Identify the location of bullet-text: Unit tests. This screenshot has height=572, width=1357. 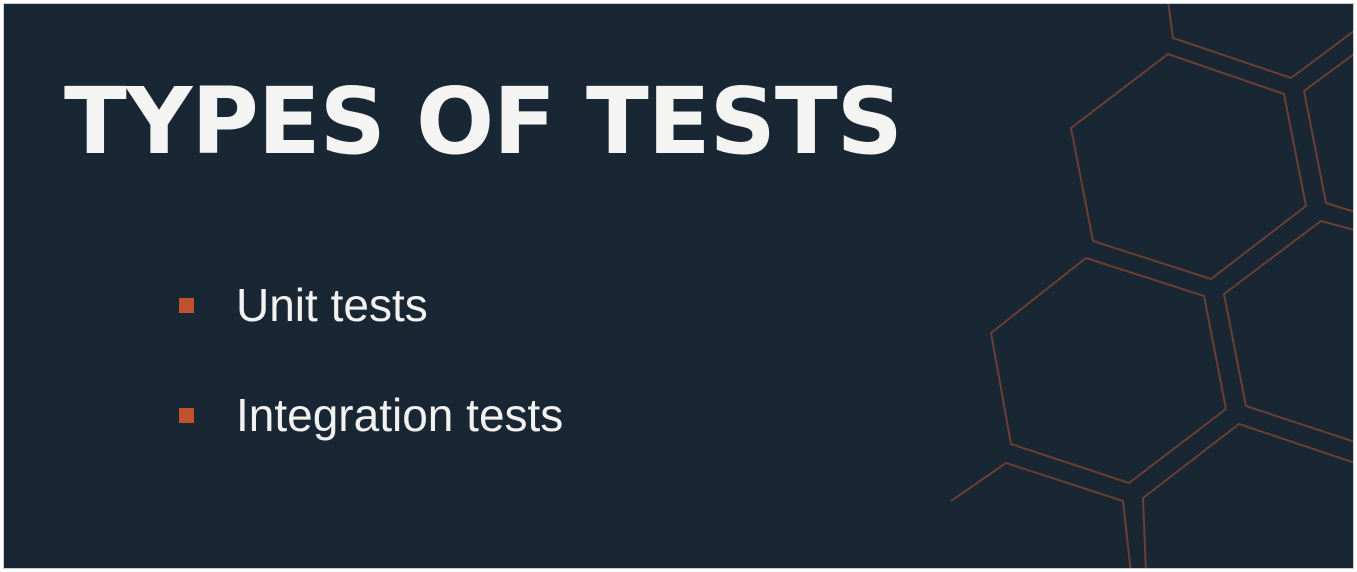
(332, 305).